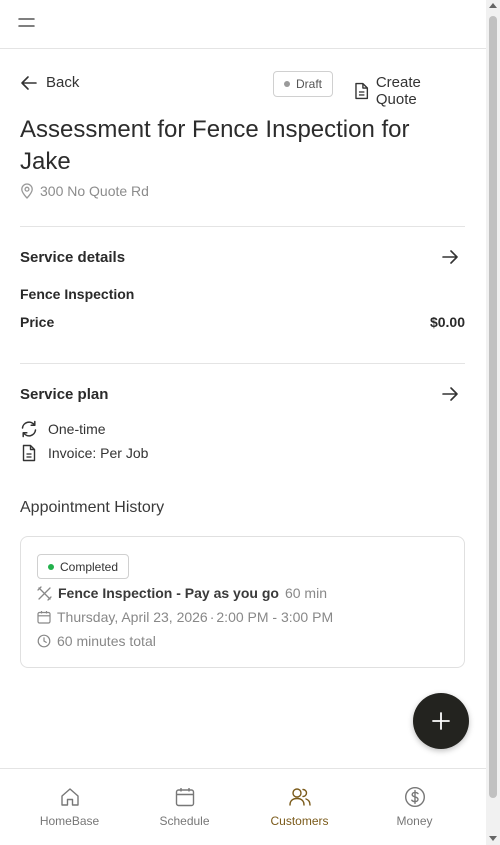 This screenshot has width=500, height=845. What do you see at coordinates (69, 807) in the screenshot?
I see `tab-homebase: HomeBase` at bounding box center [69, 807].